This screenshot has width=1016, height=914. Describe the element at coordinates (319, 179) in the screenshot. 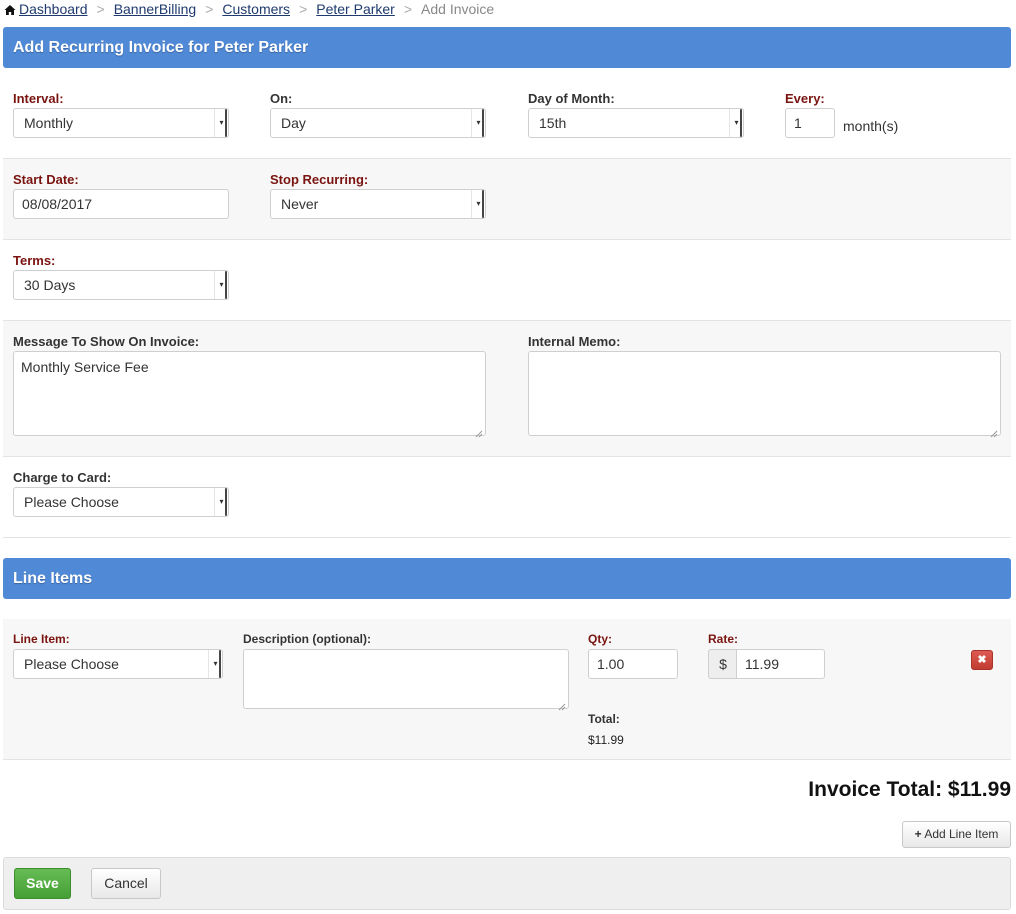

I see `stop-recurring-label: Stop Recurring:` at that location.